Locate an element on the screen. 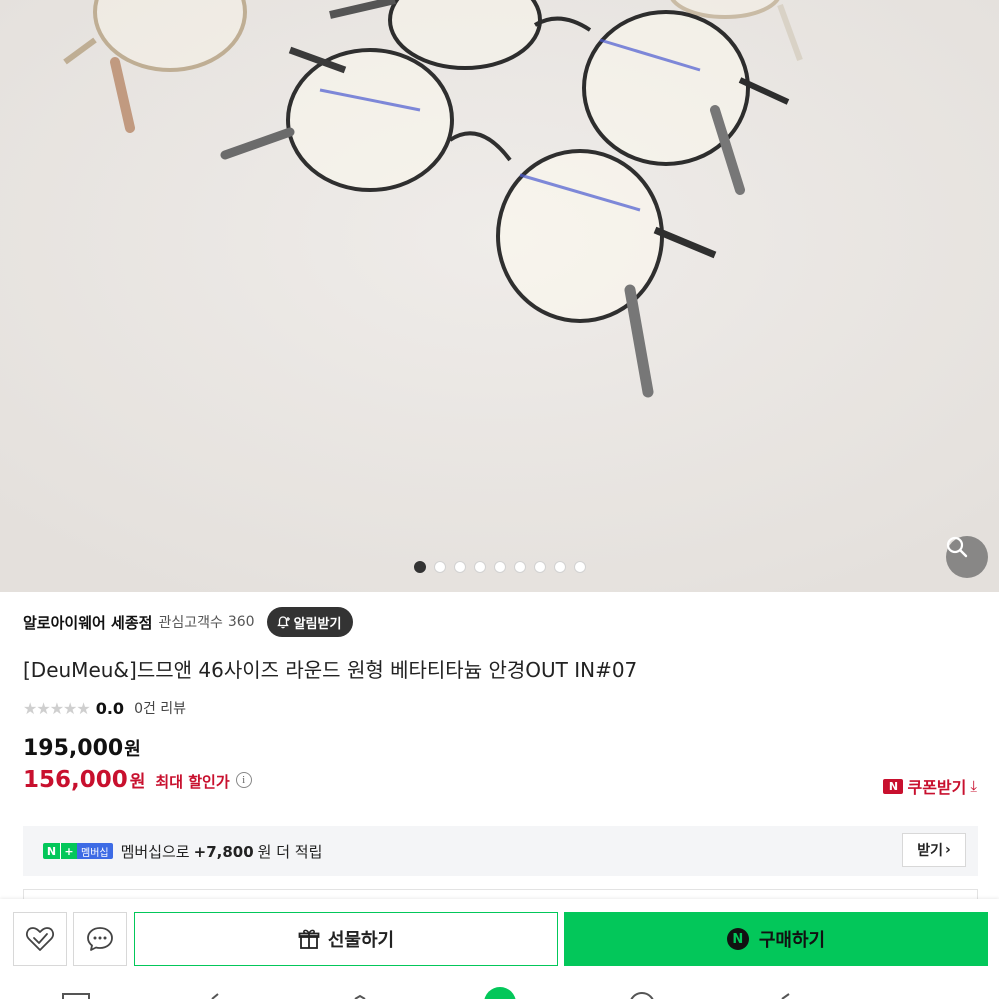  membership-points: +7,800 is located at coordinates (223, 851).